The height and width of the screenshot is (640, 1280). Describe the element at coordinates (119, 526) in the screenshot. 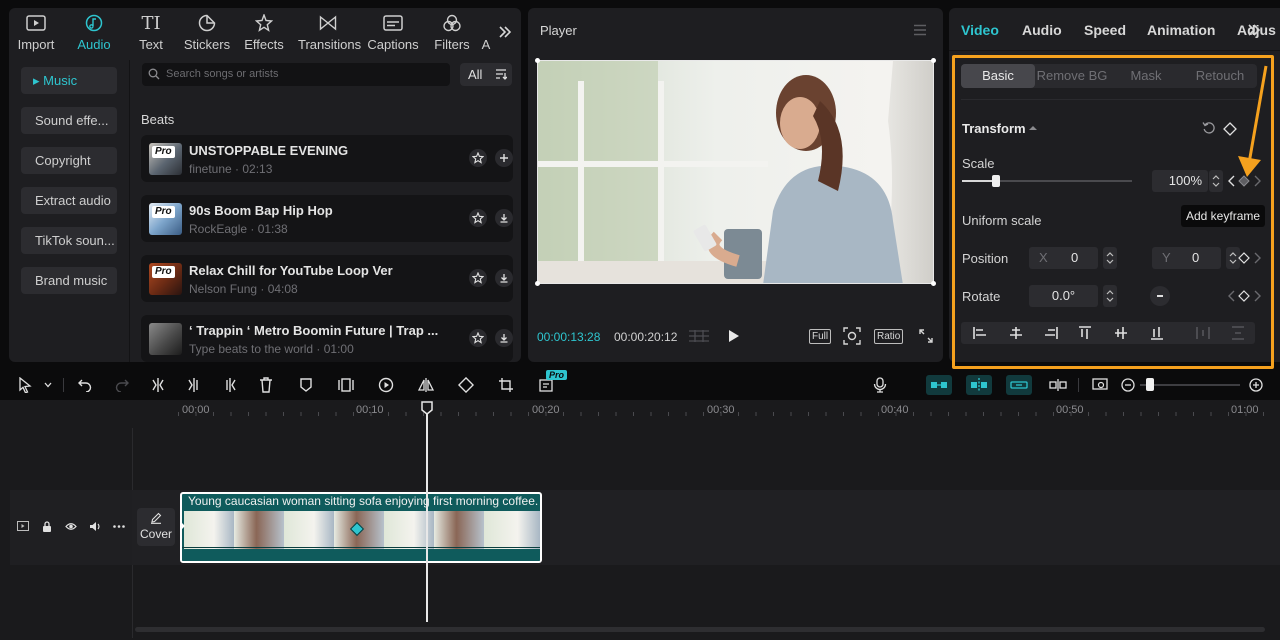

I see `more-options-icon` at that location.